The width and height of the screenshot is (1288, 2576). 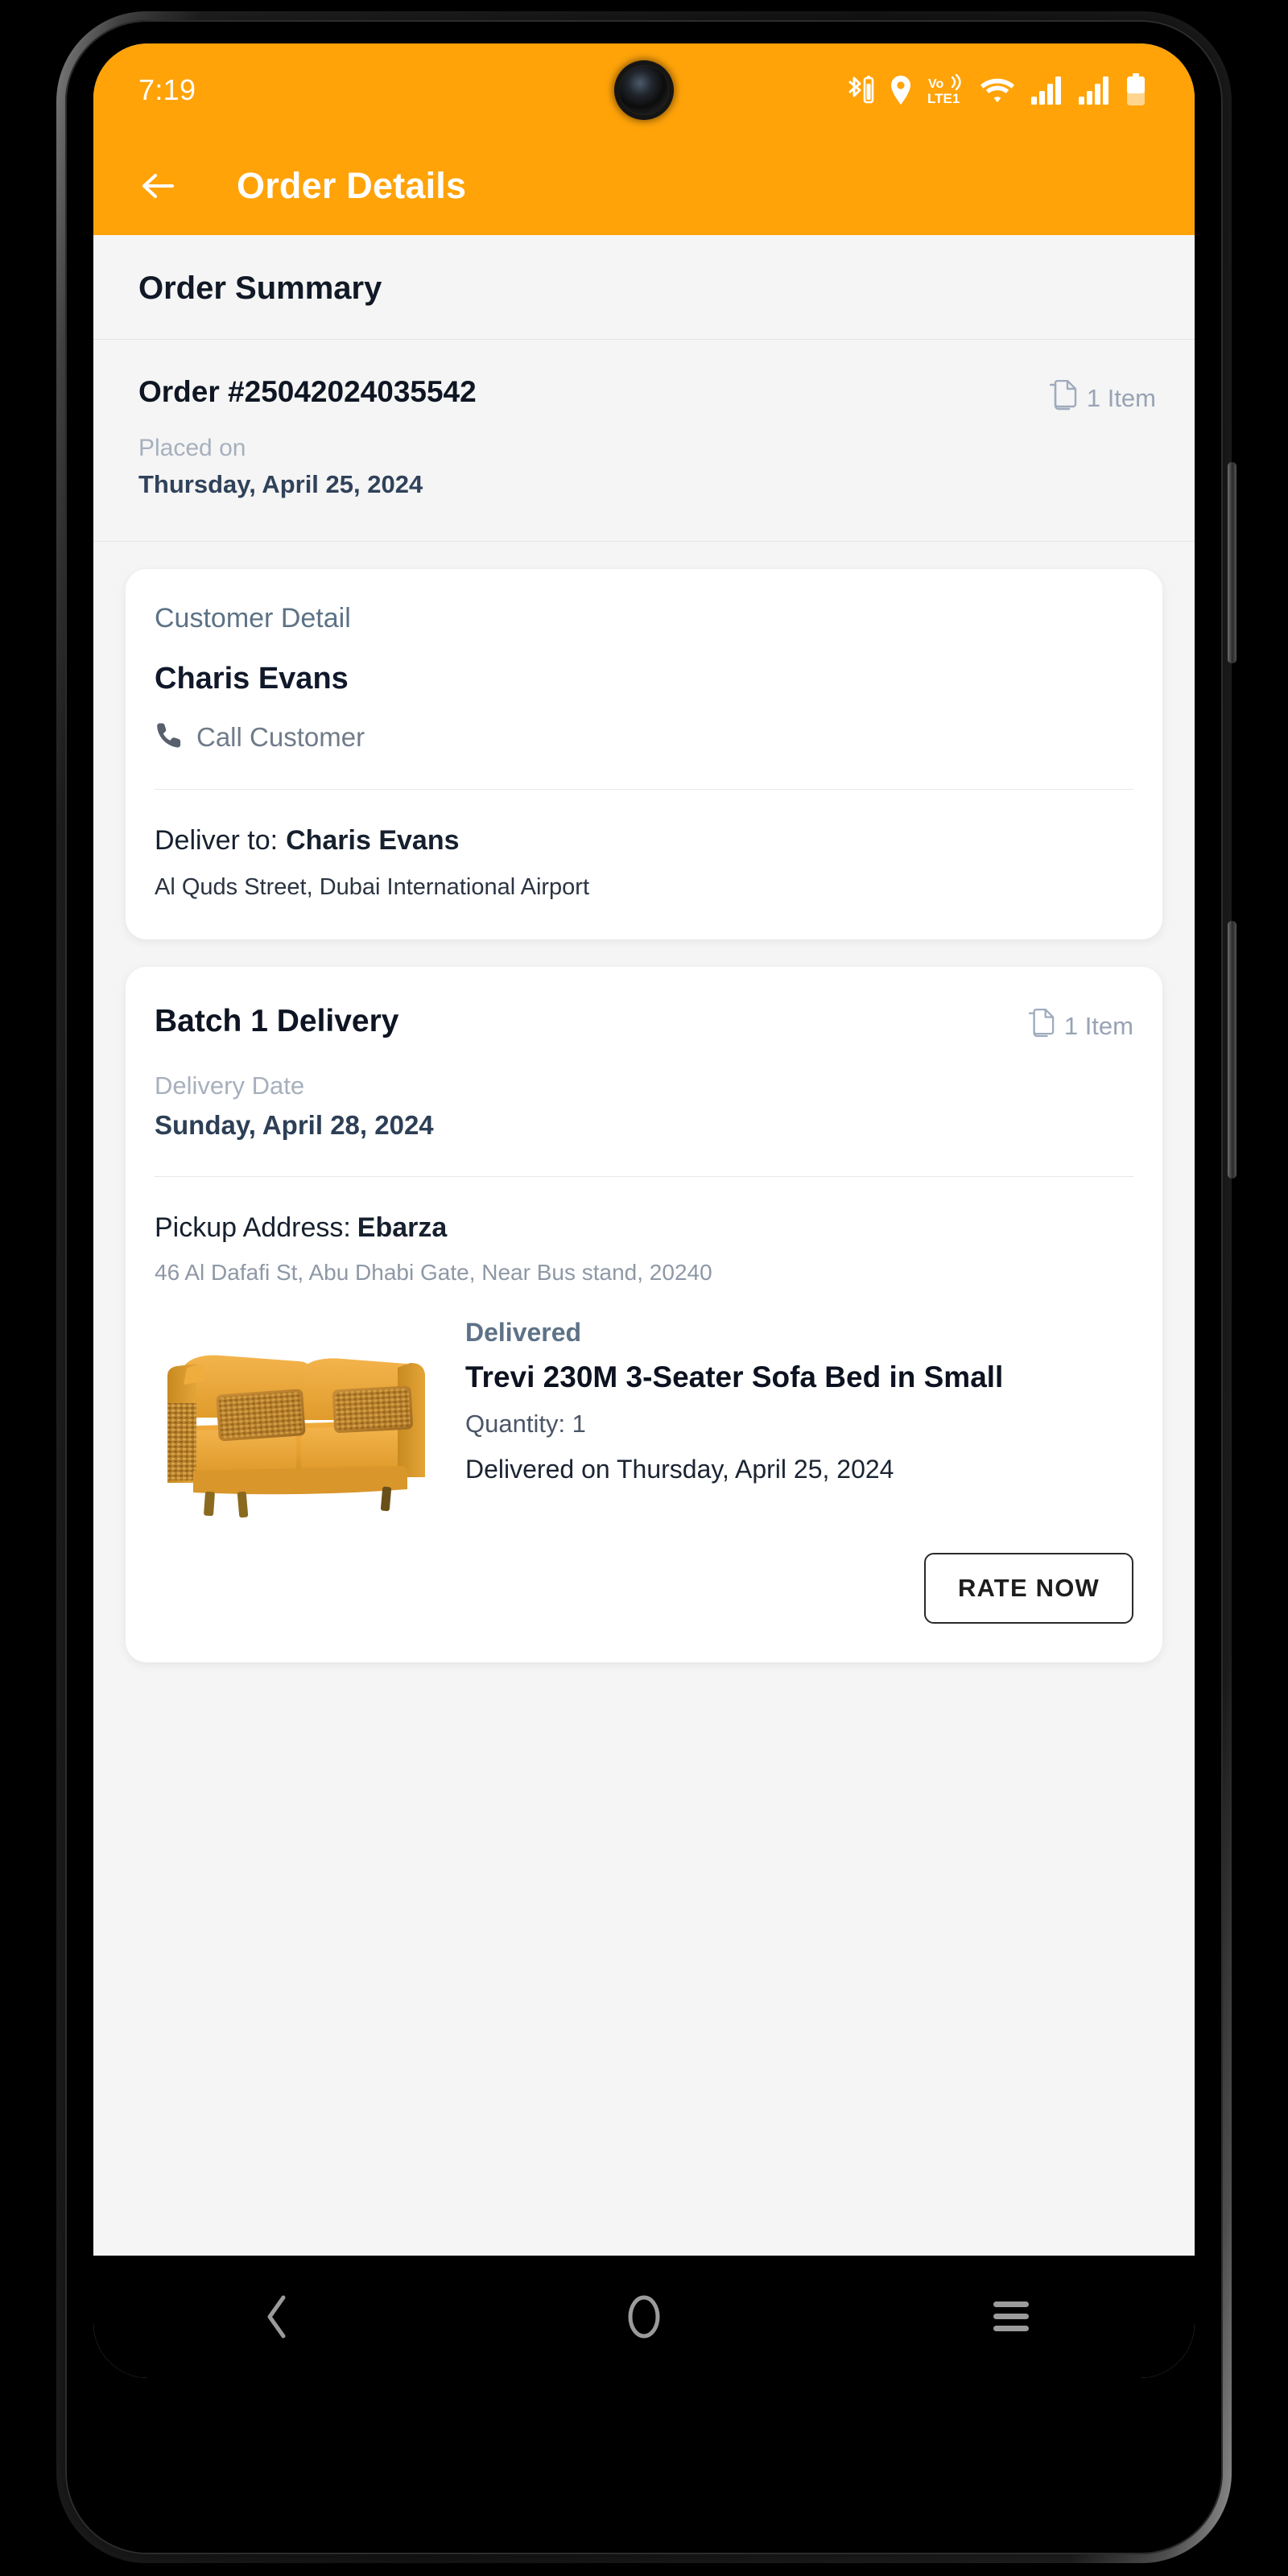 What do you see at coordinates (644, 378) in the screenshot?
I see `order-number-row: Order #25042024035542 1 Item` at bounding box center [644, 378].